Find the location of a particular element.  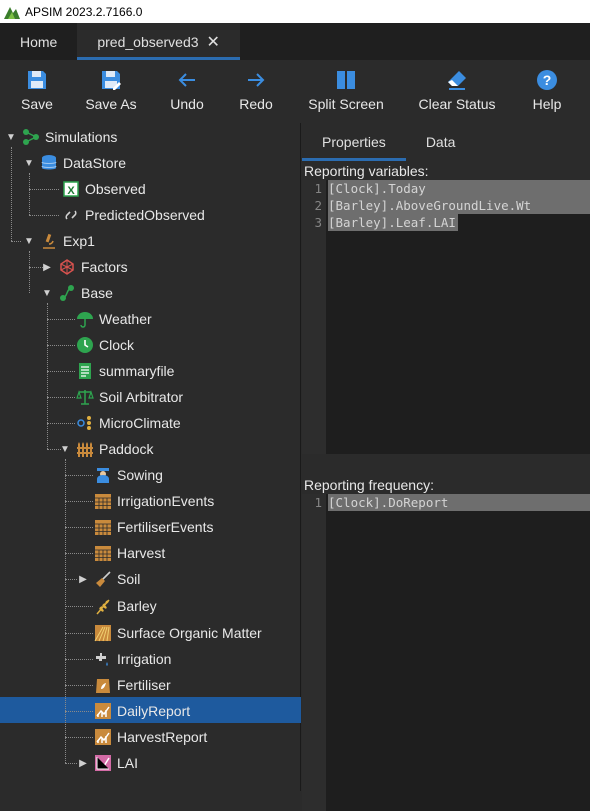

split-screen-icon is located at coordinates (346, 80).